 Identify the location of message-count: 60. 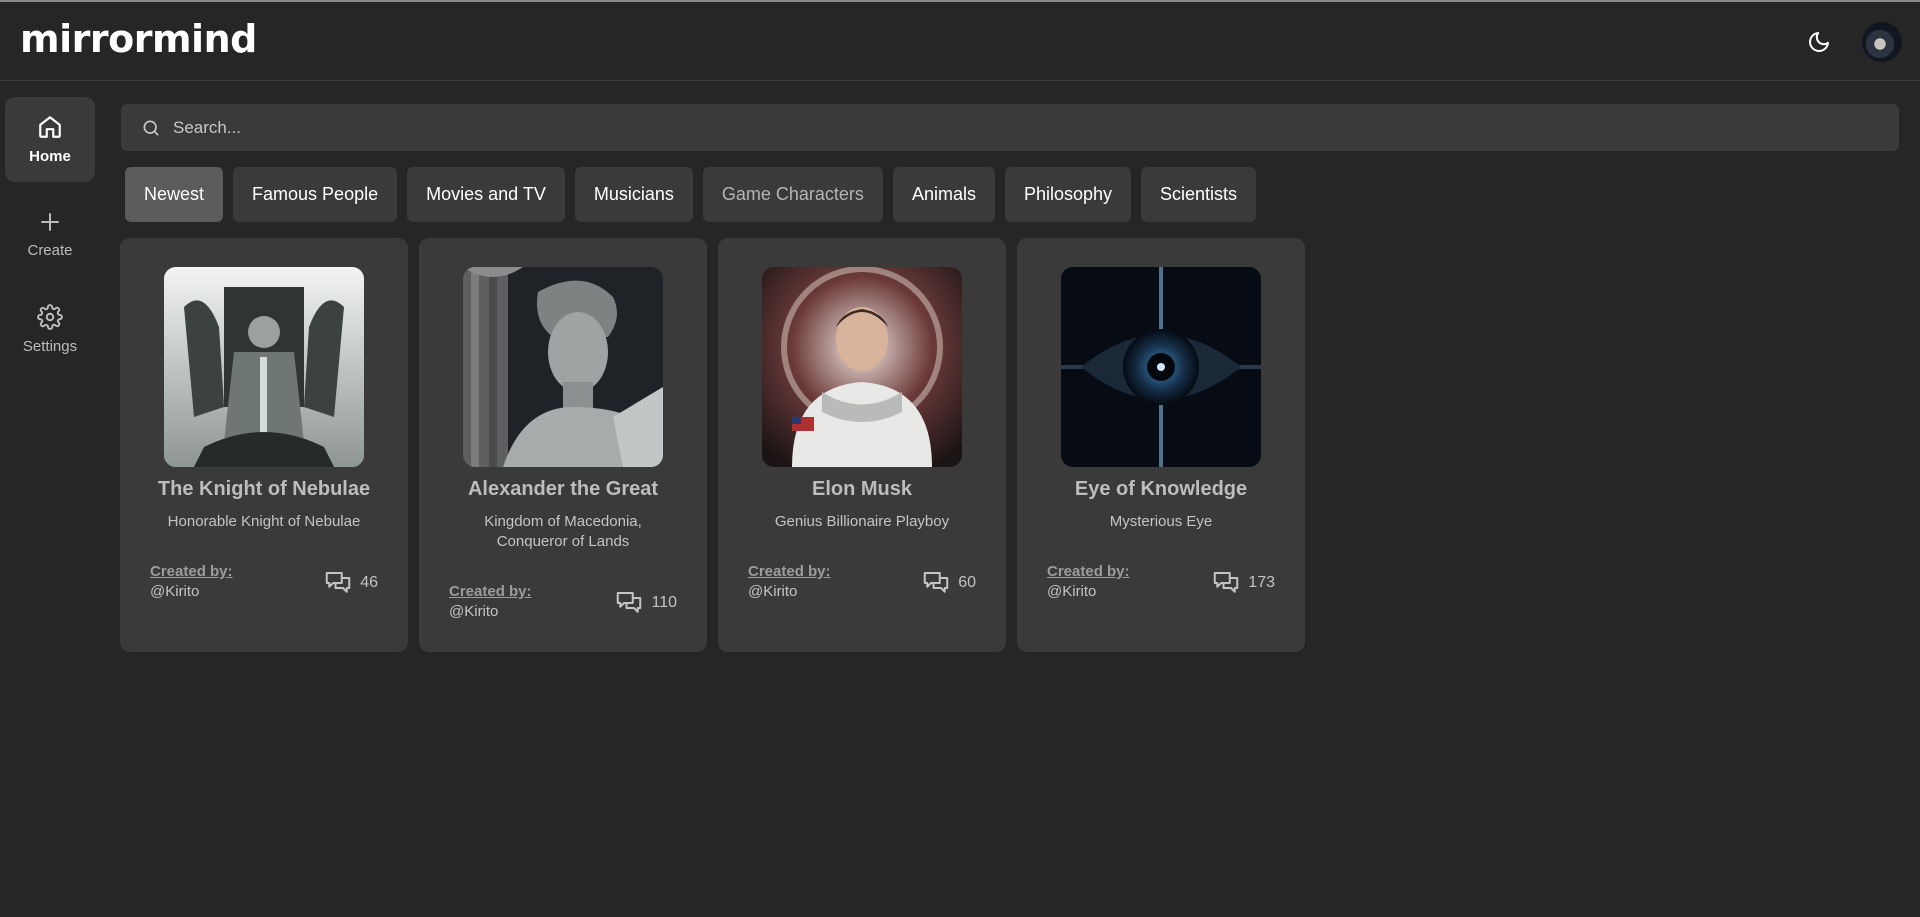
(948, 583).